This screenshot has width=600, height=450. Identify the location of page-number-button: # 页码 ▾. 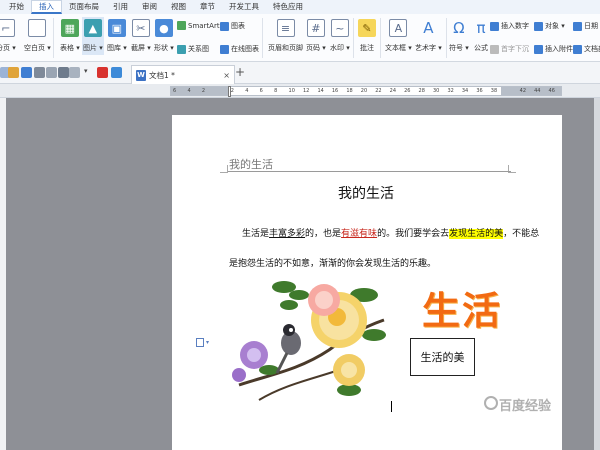
(316, 36).